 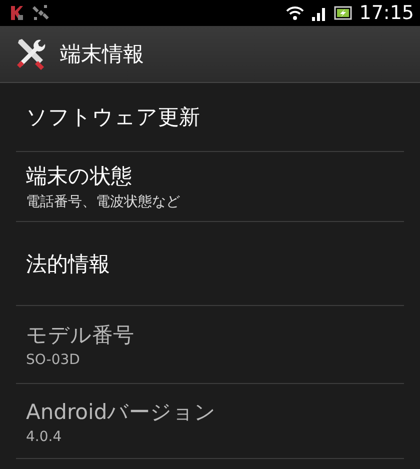 What do you see at coordinates (53, 360) in the screenshot?
I see `item-summary: SO-03D` at bounding box center [53, 360].